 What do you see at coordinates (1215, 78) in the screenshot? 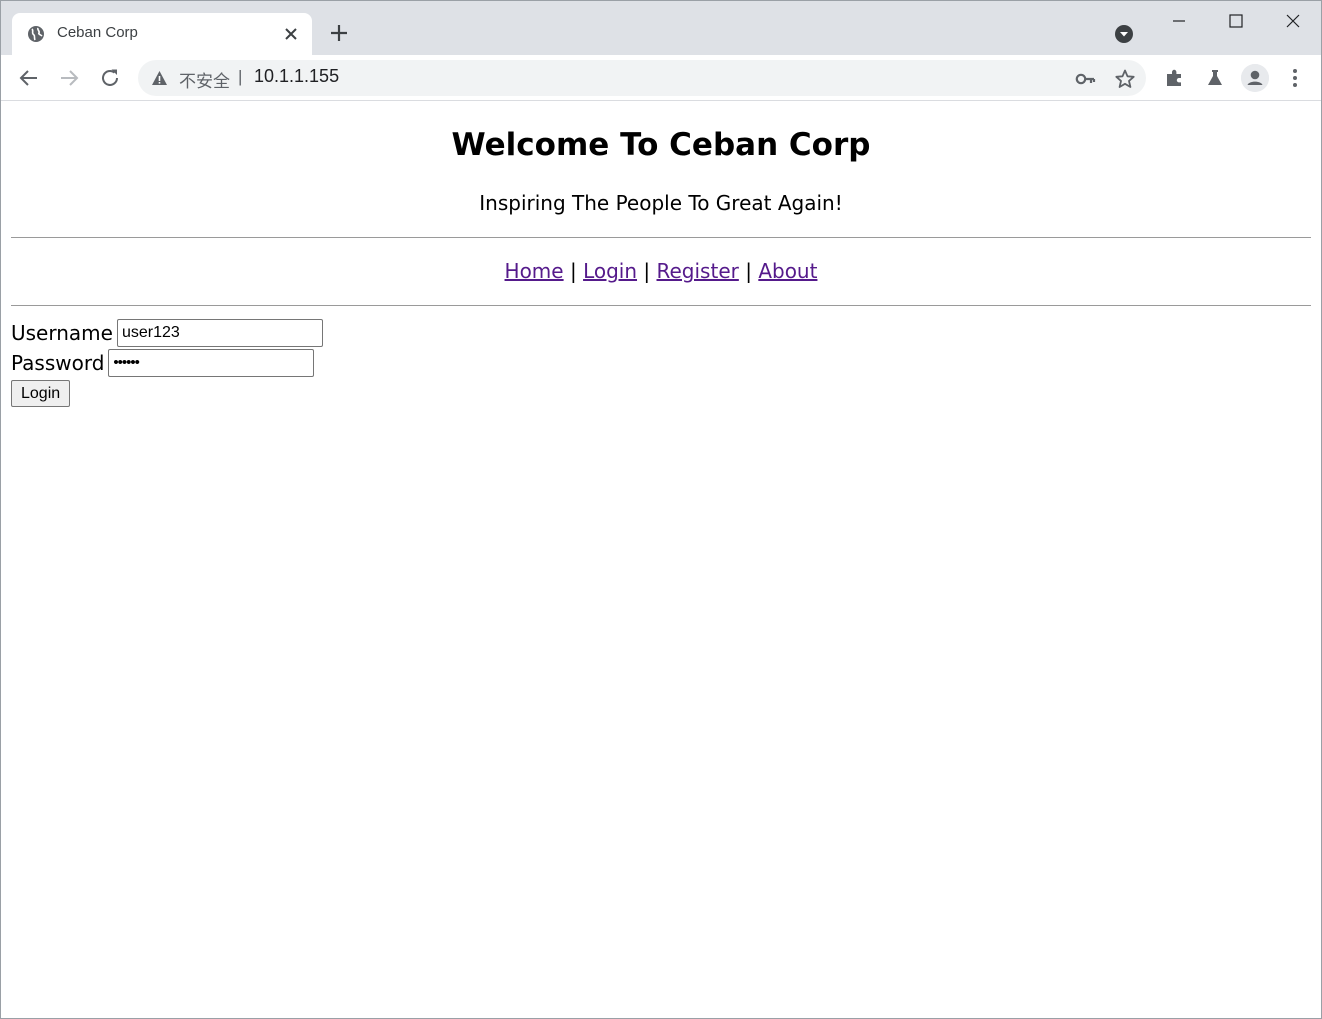
I see `labs-flask-icon` at bounding box center [1215, 78].